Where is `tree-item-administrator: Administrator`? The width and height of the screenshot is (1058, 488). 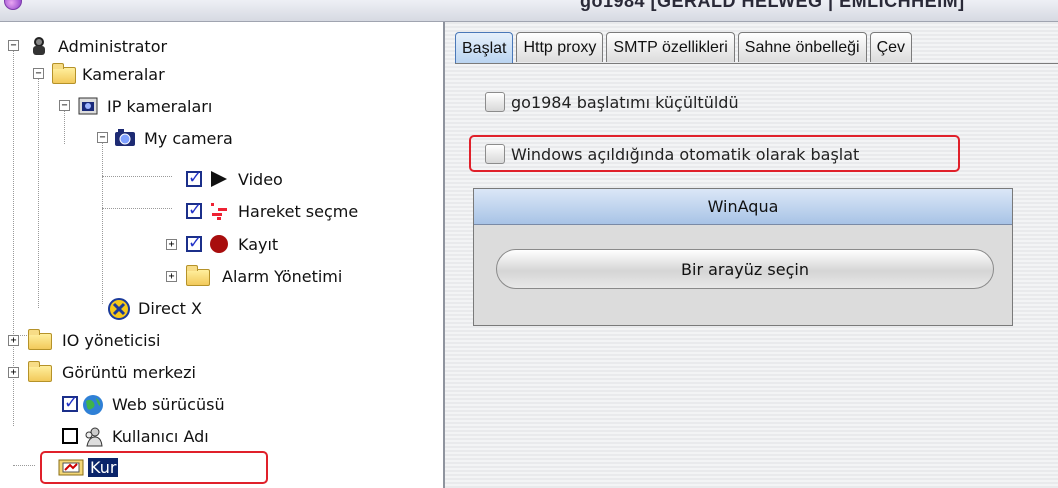
tree-item-administrator: Administrator is located at coordinates (97, 46).